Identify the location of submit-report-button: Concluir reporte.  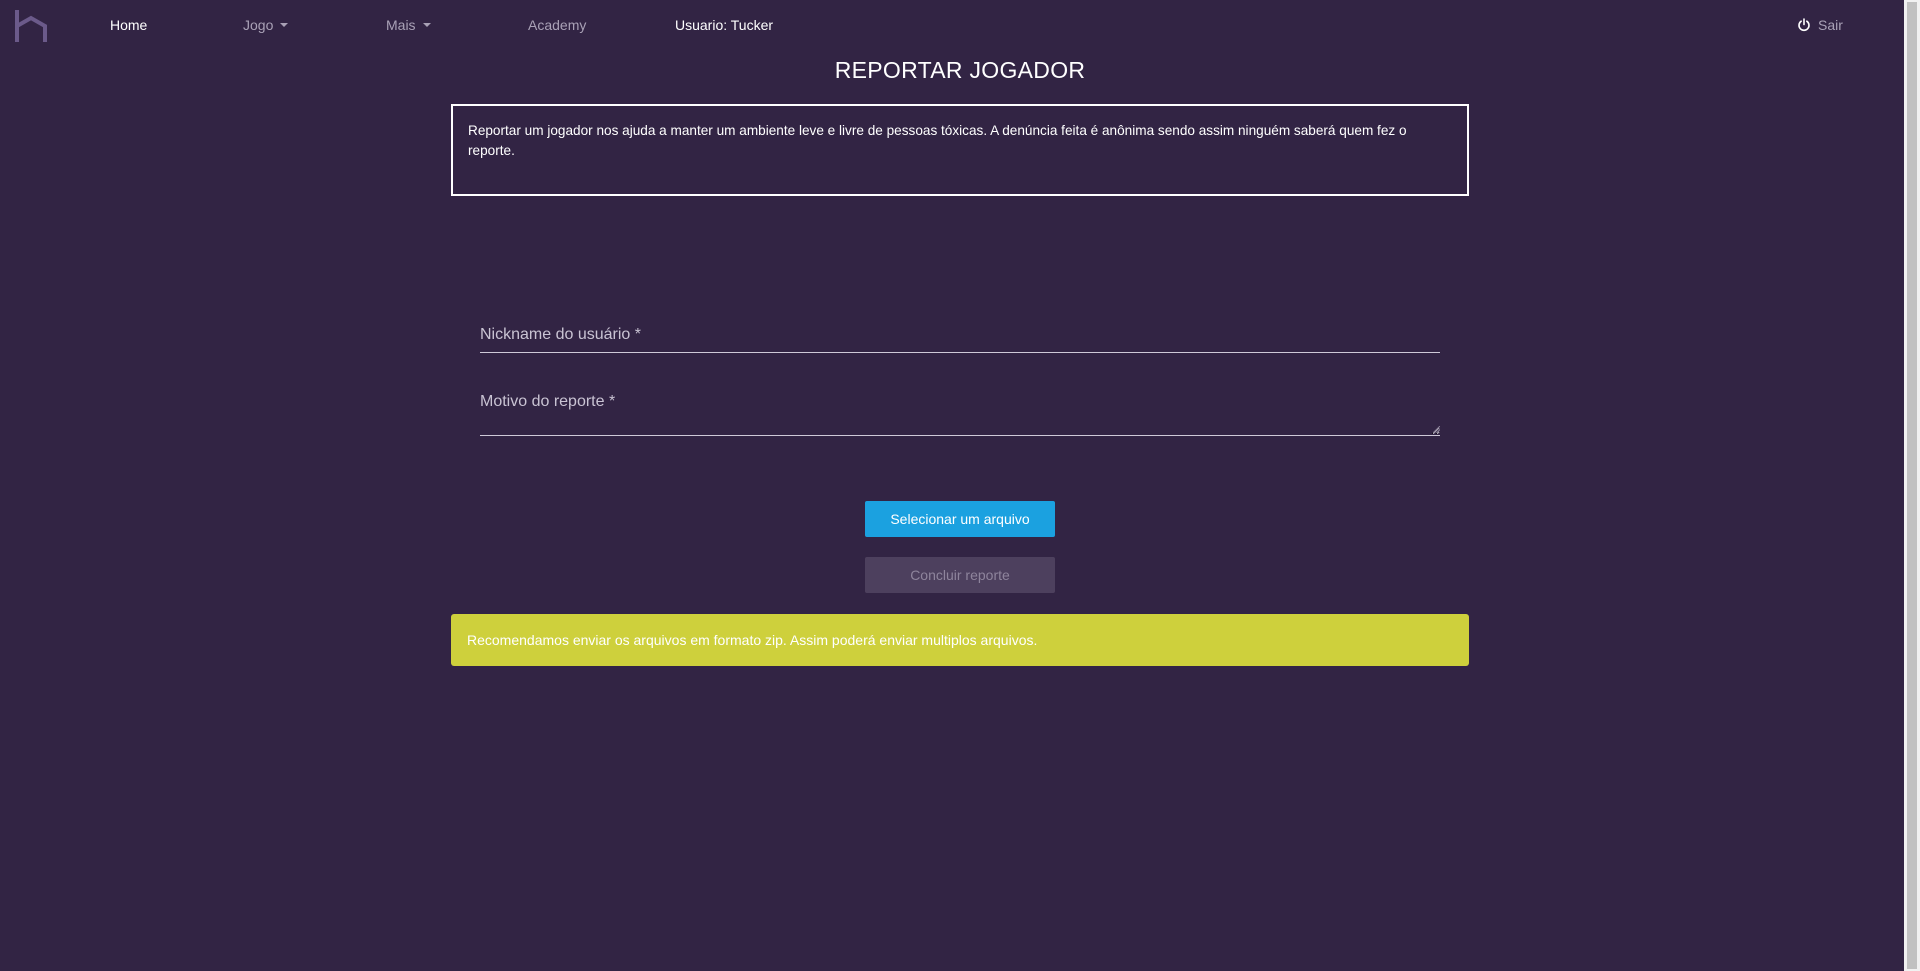
(960, 575).